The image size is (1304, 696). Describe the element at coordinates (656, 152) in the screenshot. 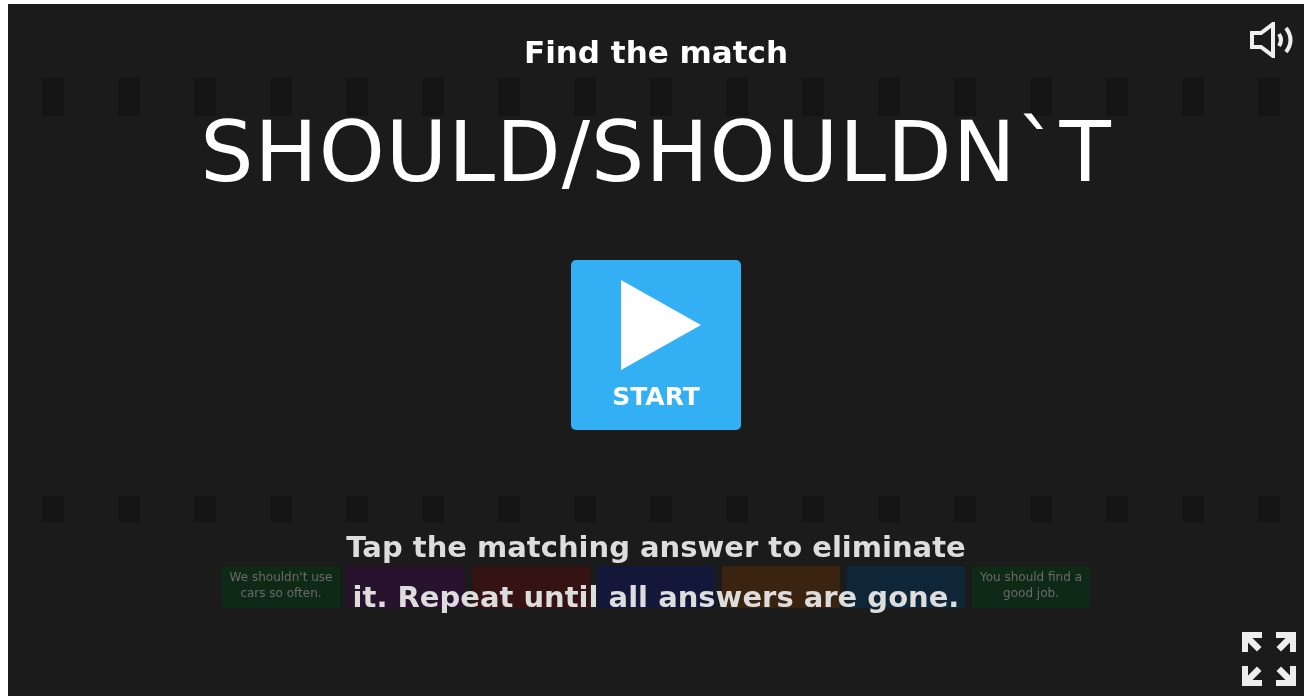

I see `activity-title: SHOULD/SHOULDN`T` at that location.